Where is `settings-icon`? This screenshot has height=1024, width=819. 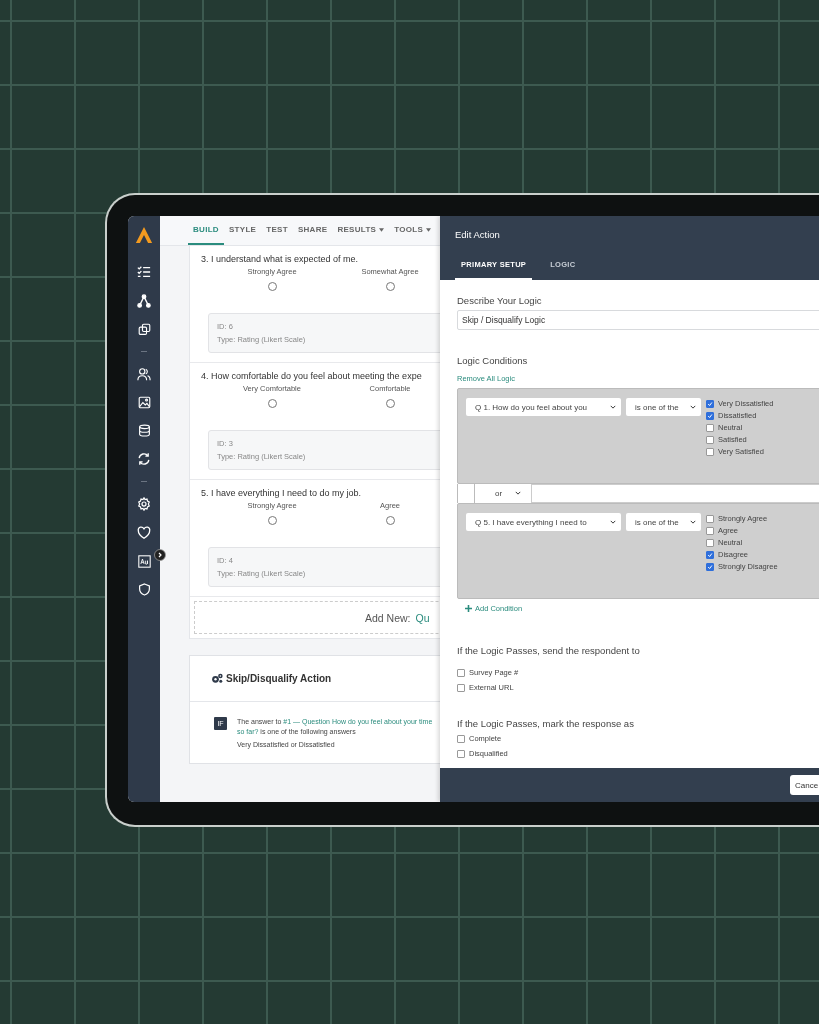 settings-icon is located at coordinates (144, 504).